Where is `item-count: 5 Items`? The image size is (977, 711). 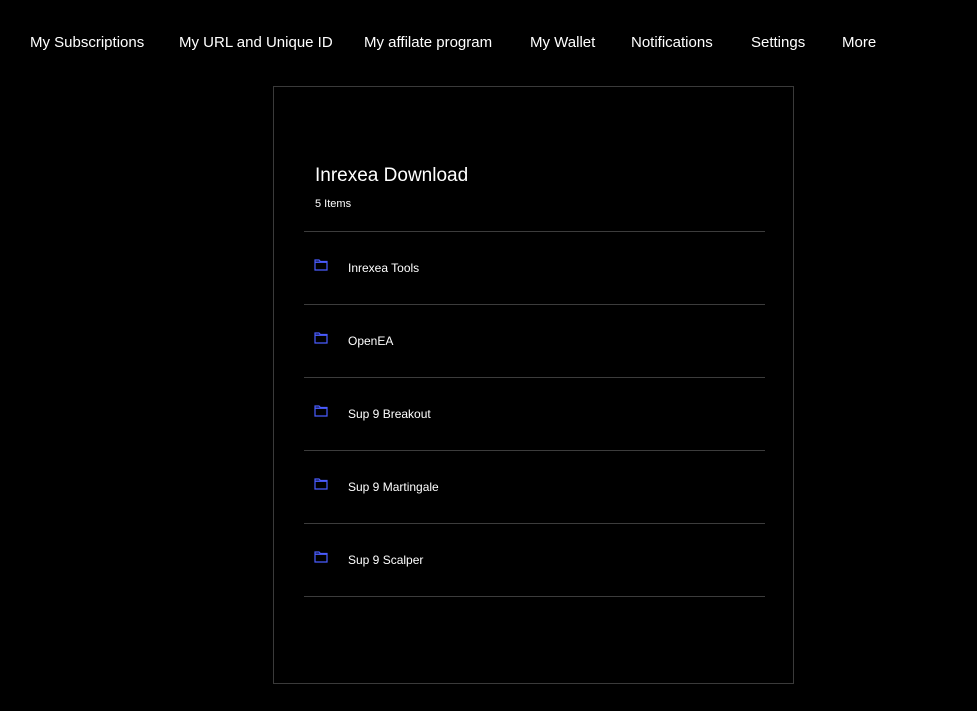
item-count: 5 Items is located at coordinates (333, 204).